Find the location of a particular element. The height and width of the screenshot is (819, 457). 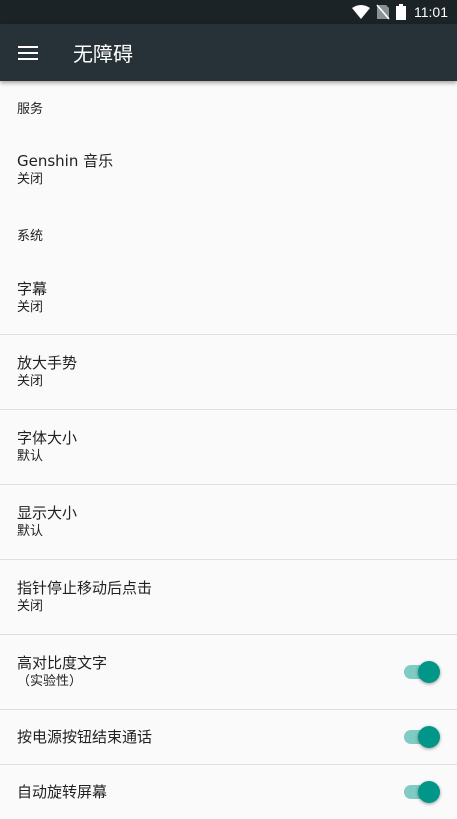

pref-auto-rotate-screen: 自动旋转屏幕 is located at coordinates (228, 792).